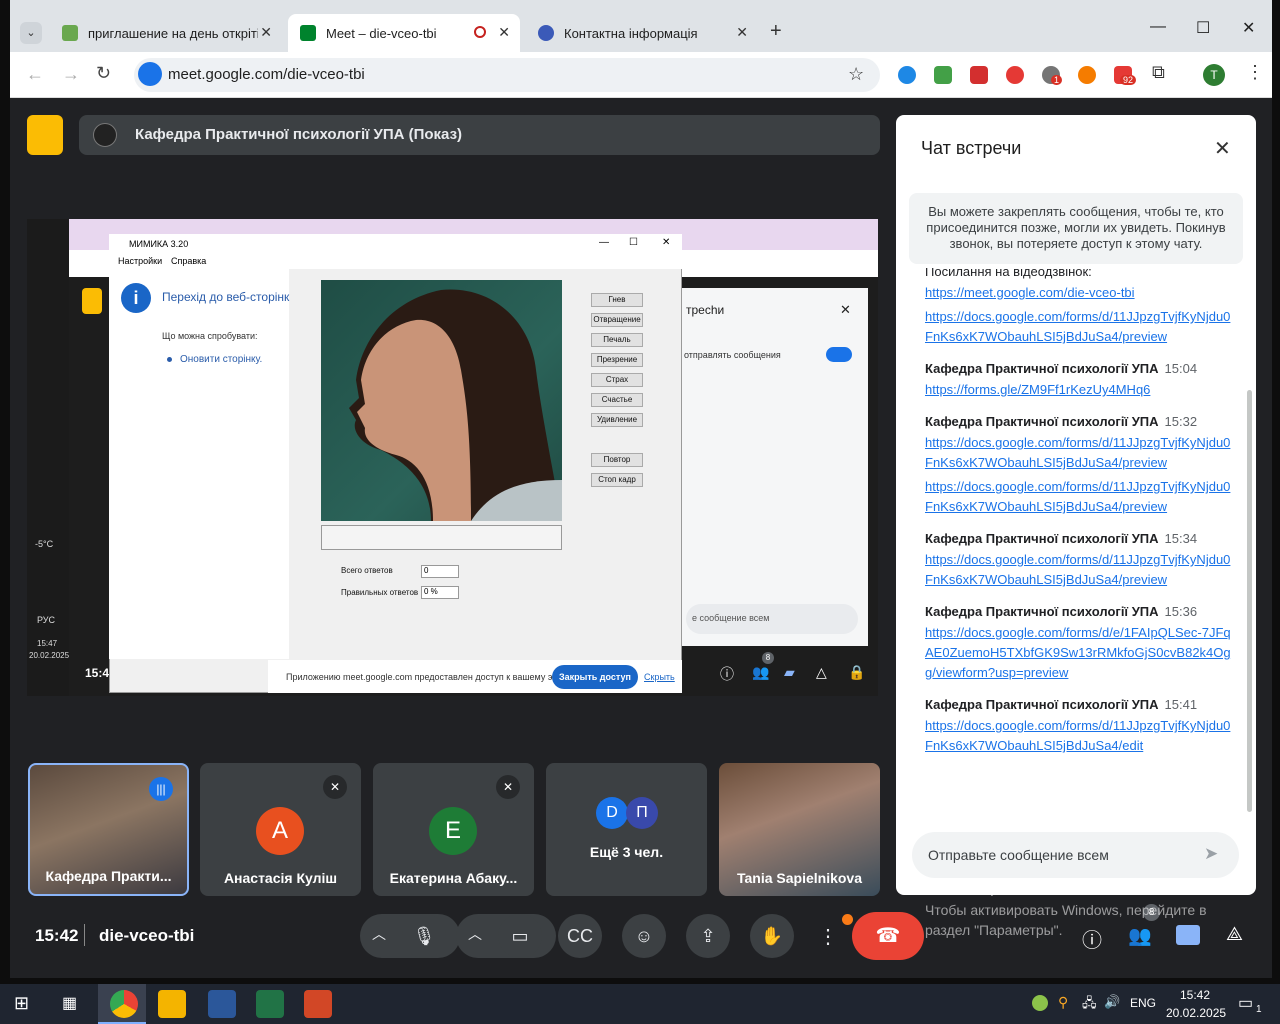 Image resolution: width=1280 pixels, height=1024 pixels. I want to click on emoji-button: ☺, so click(644, 936).